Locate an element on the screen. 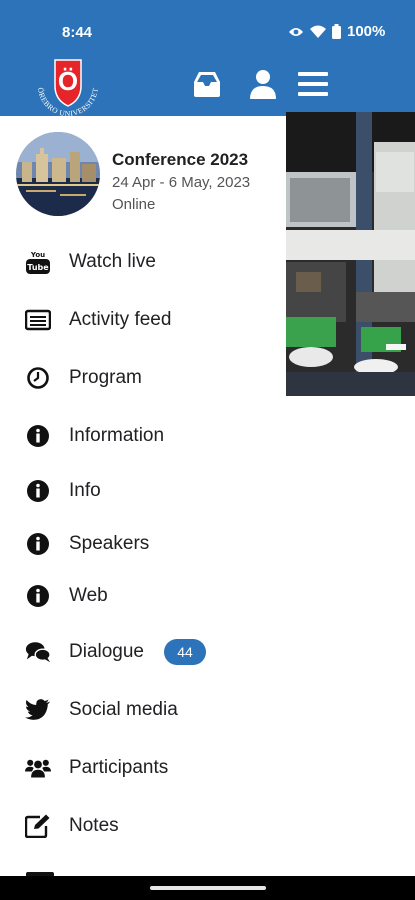  menu-label-info: Info is located at coordinates (85, 490).